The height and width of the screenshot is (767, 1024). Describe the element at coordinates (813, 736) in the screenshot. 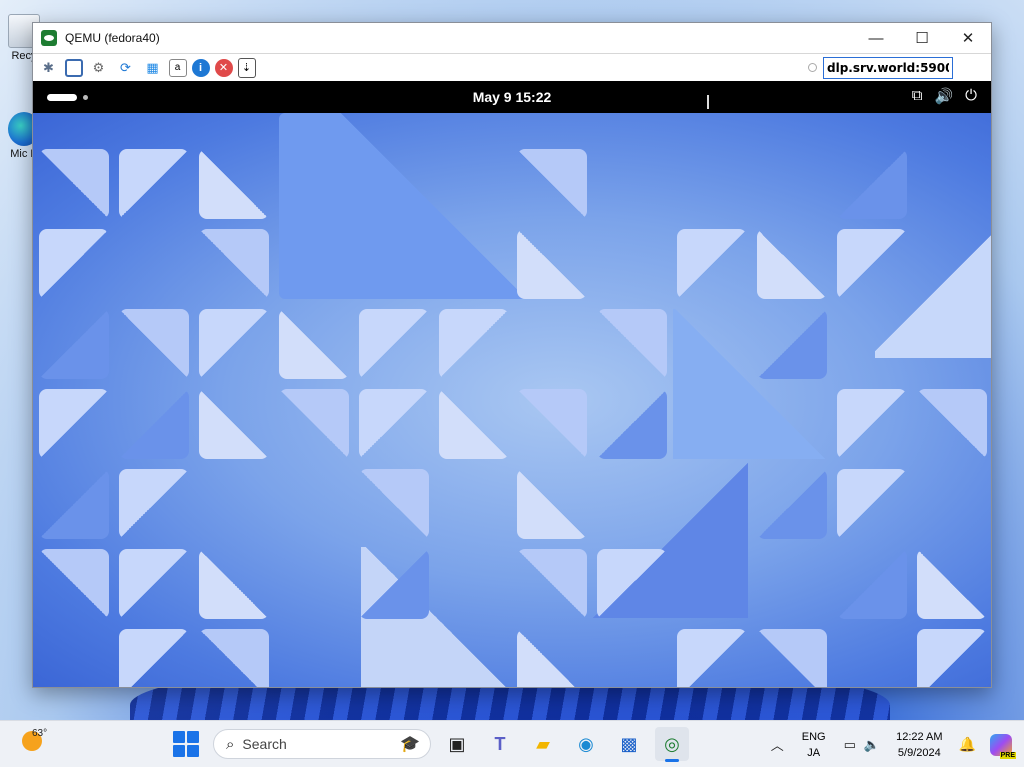

I see `language-code: ENG` at that location.